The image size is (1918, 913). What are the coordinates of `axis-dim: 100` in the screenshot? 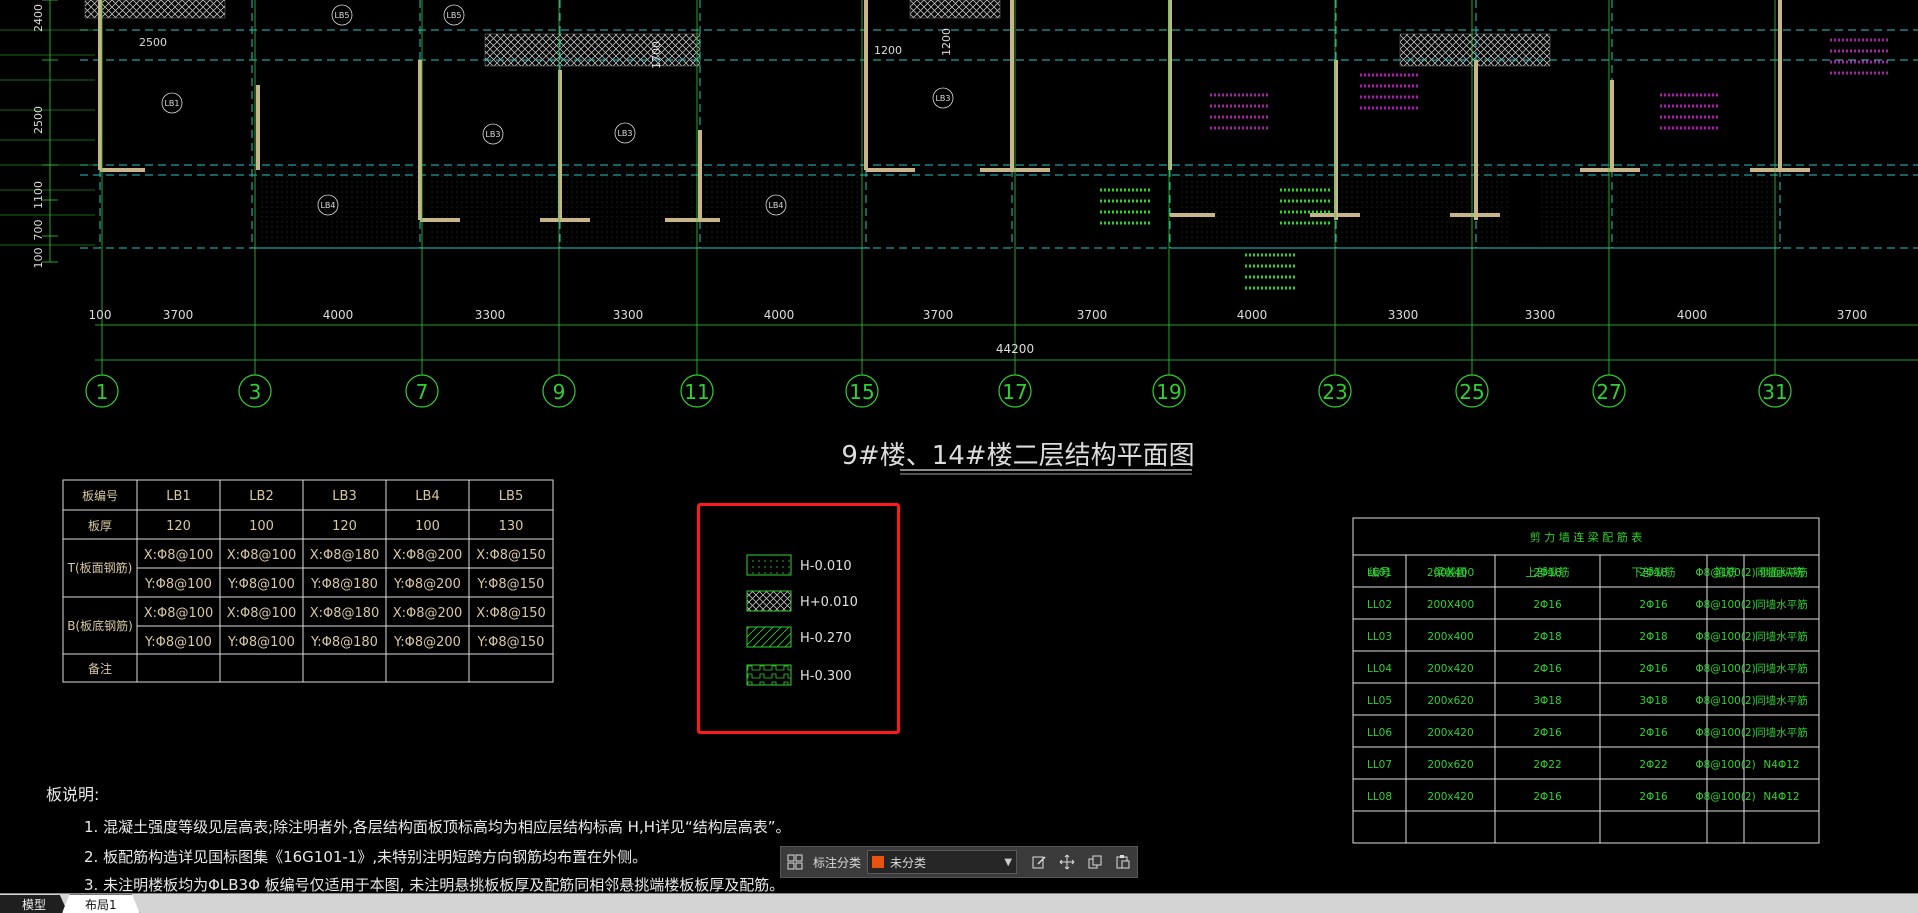 It's located at (100, 315).